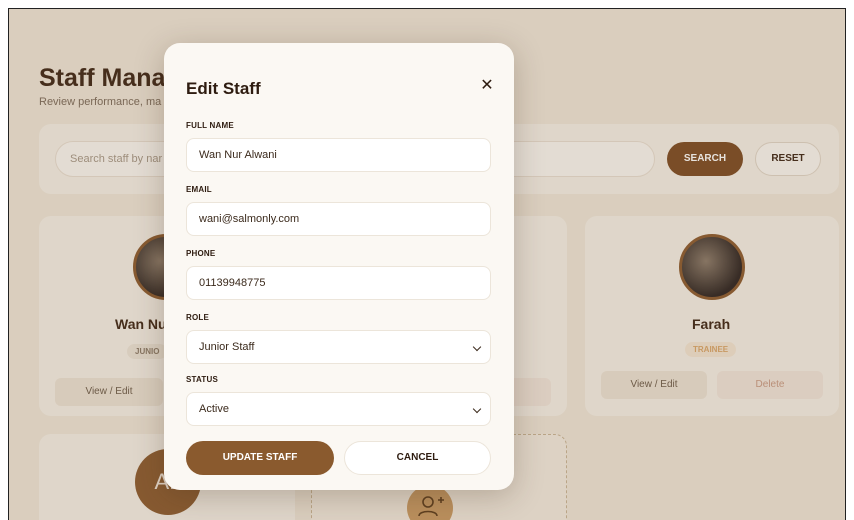 The width and height of the screenshot is (854, 520). I want to click on modal-title: Edit Staff, so click(223, 88).